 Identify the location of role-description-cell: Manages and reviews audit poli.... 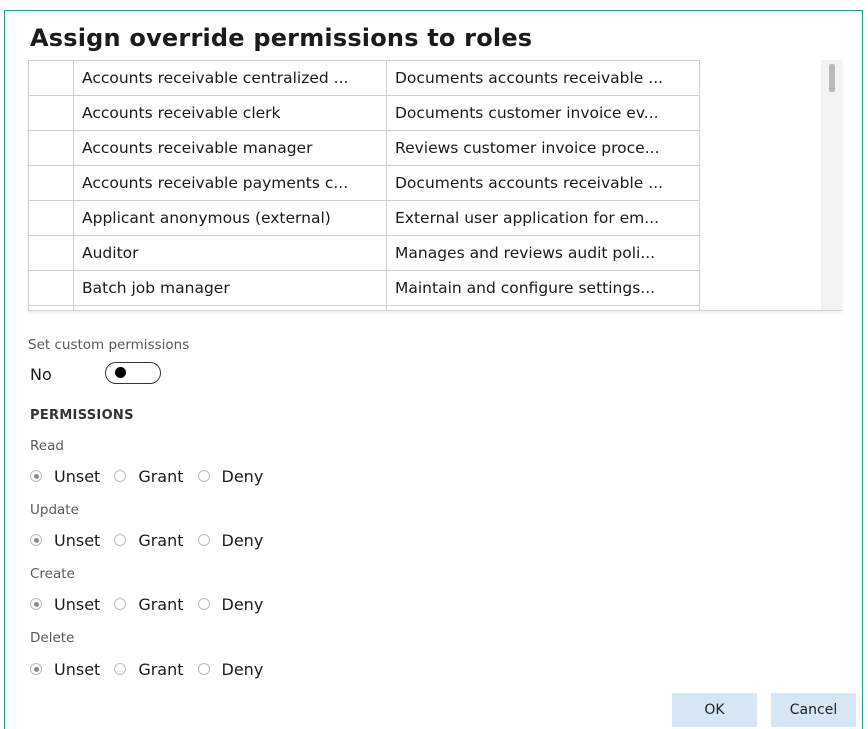
(543, 253).